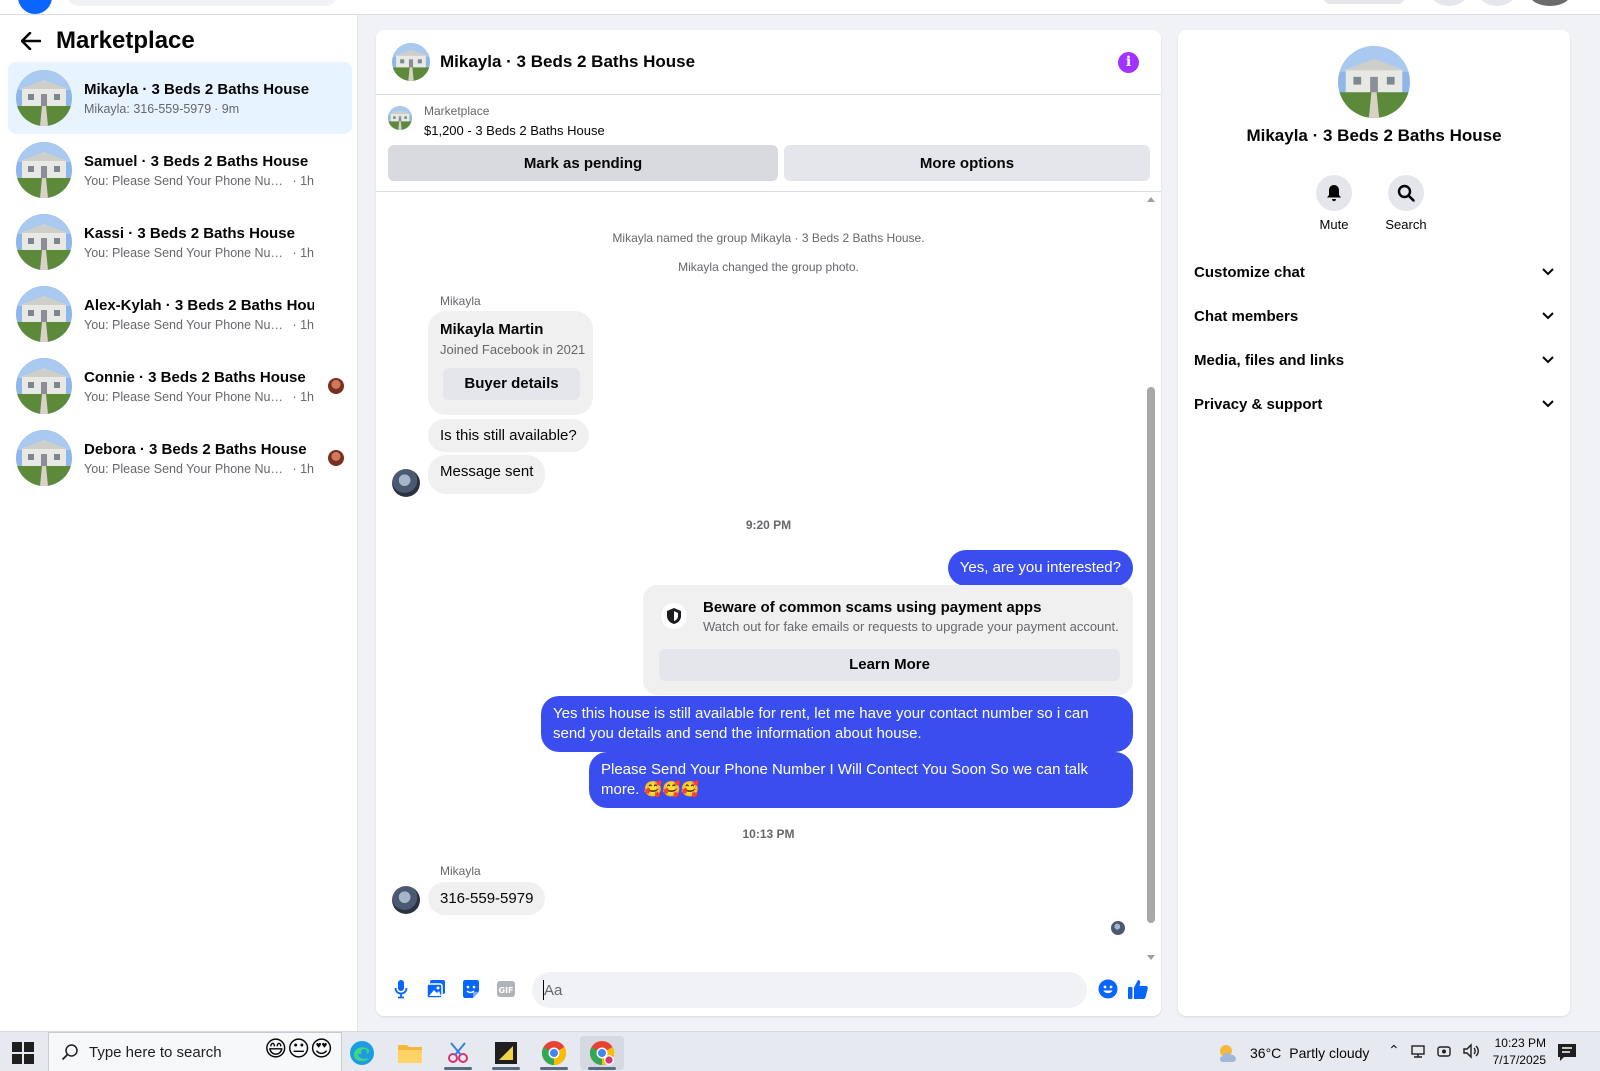 The height and width of the screenshot is (1071, 1600). Describe the element at coordinates (1418, 1051) in the screenshot. I see `network-icon` at that location.